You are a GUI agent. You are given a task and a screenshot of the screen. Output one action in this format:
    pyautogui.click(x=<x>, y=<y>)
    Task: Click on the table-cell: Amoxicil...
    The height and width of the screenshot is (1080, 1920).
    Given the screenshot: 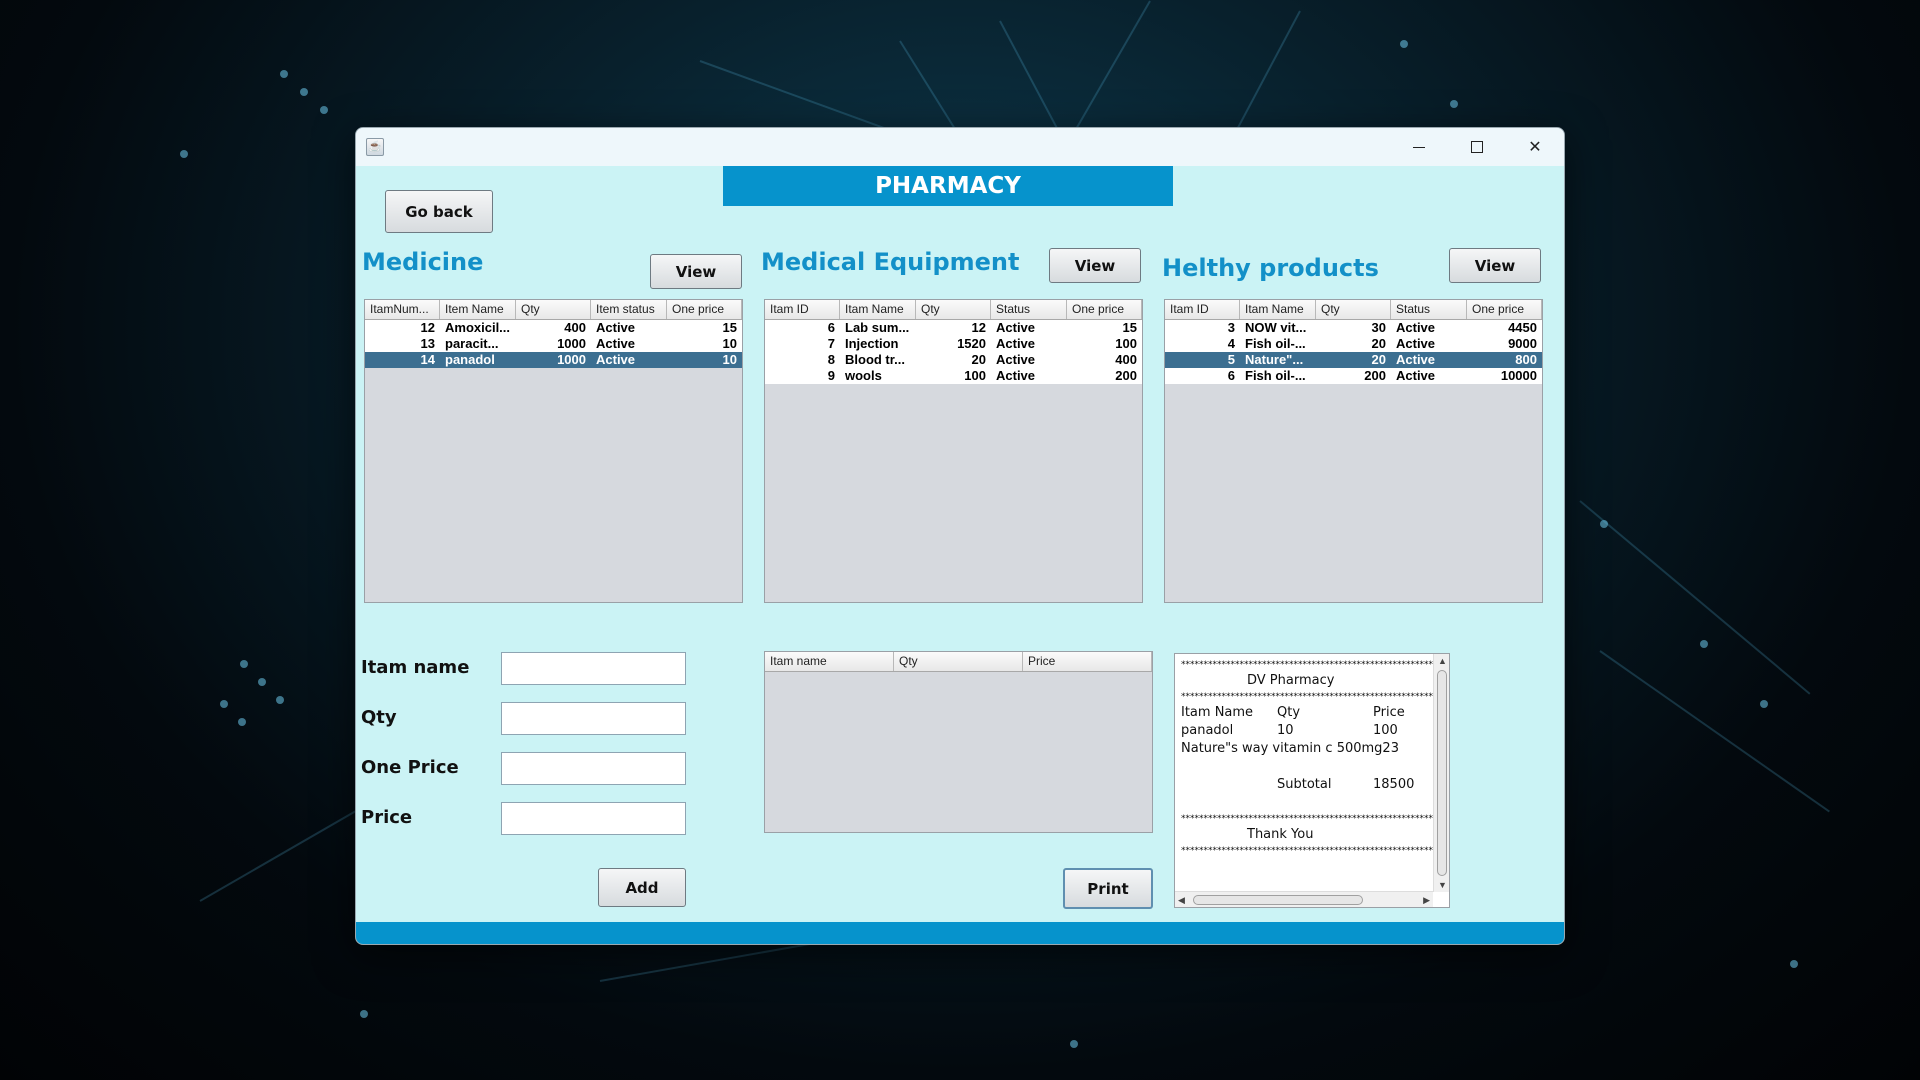 What is the action you would take?
    pyautogui.click(x=478, y=327)
    